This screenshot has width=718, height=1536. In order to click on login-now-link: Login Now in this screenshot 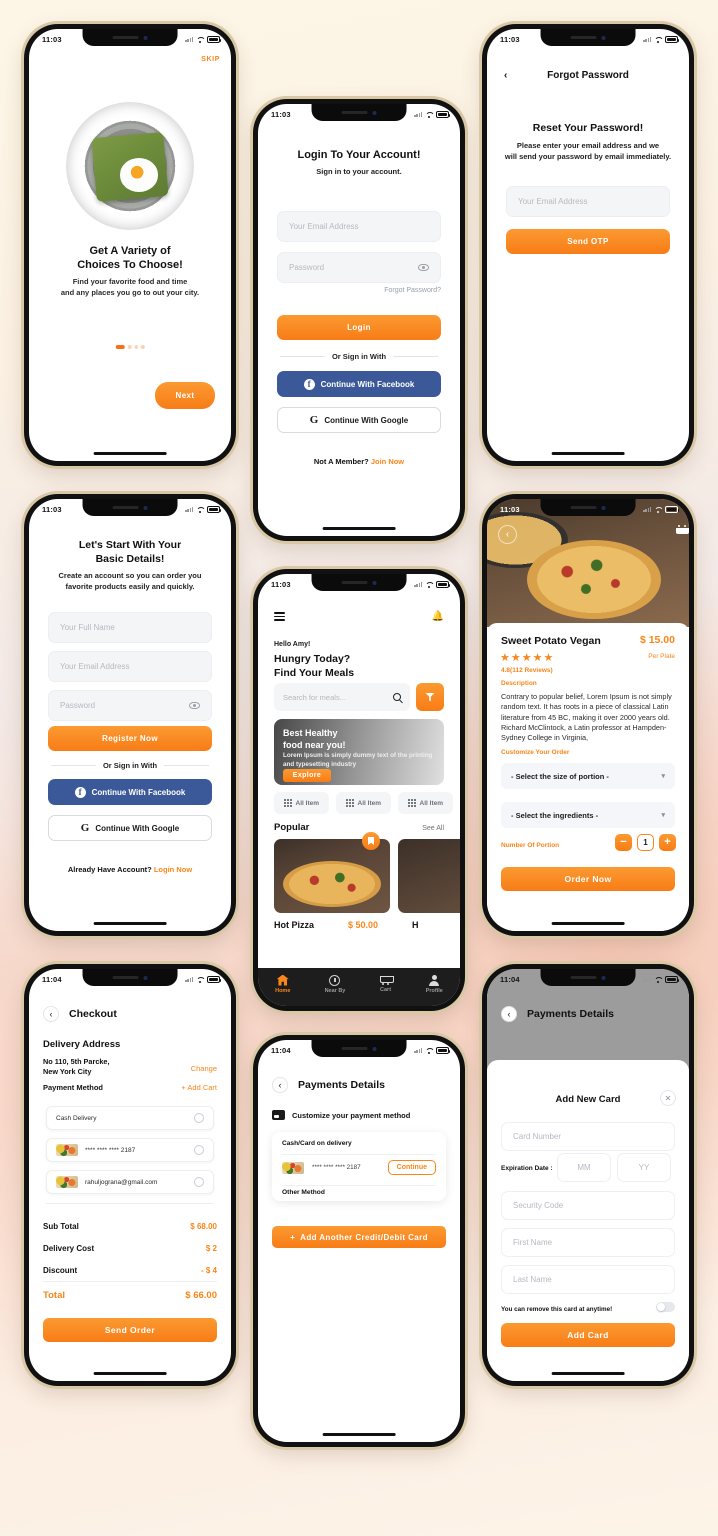, I will do `click(173, 869)`.